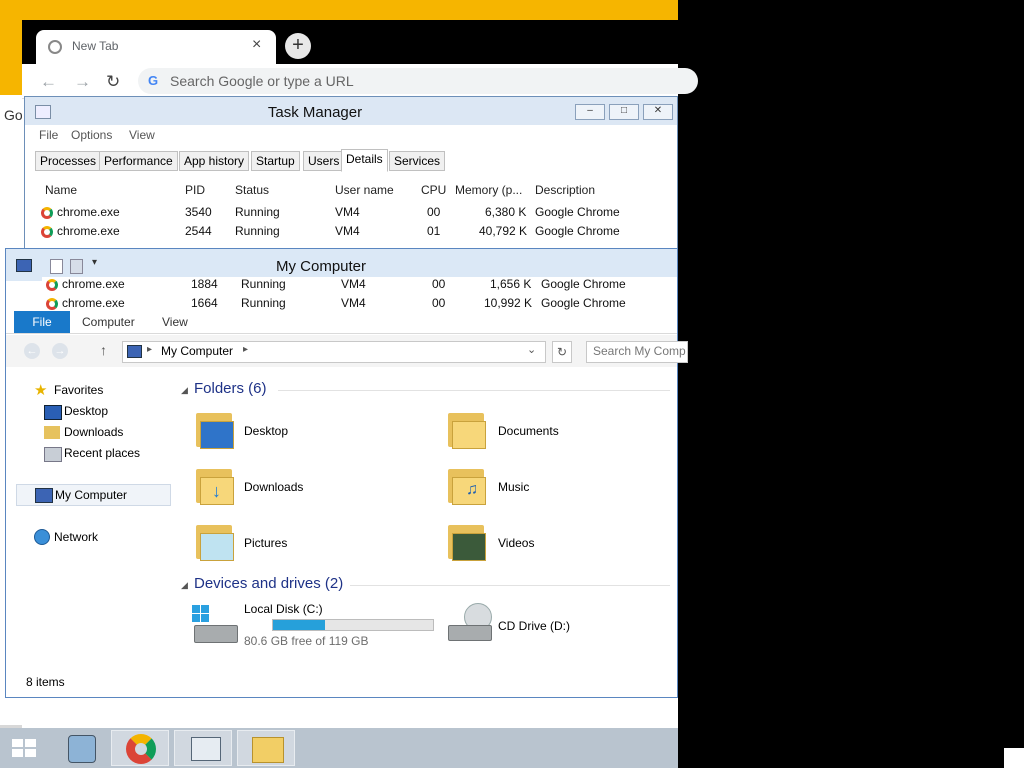 This screenshot has width=1024, height=768. I want to click on nav-favorites: Favorites, so click(78, 390).